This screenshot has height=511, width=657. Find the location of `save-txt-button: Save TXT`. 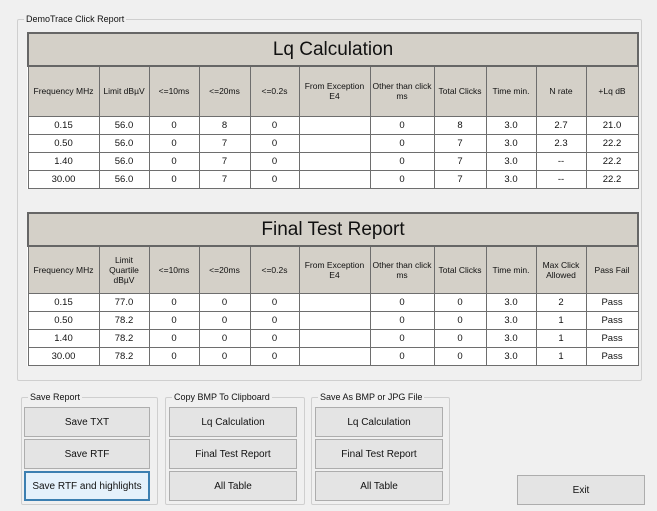

save-txt-button: Save TXT is located at coordinates (87, 422).